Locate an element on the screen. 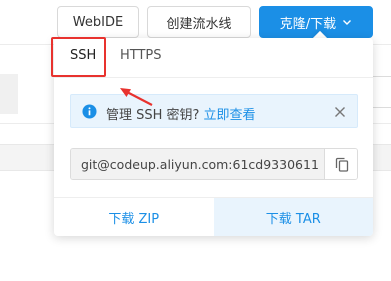 The height and width of the screenshot is (281, 391). ssh-key-notice: 管理 SSH 密钥? 立即查看 is located at coordinates (214, 111).